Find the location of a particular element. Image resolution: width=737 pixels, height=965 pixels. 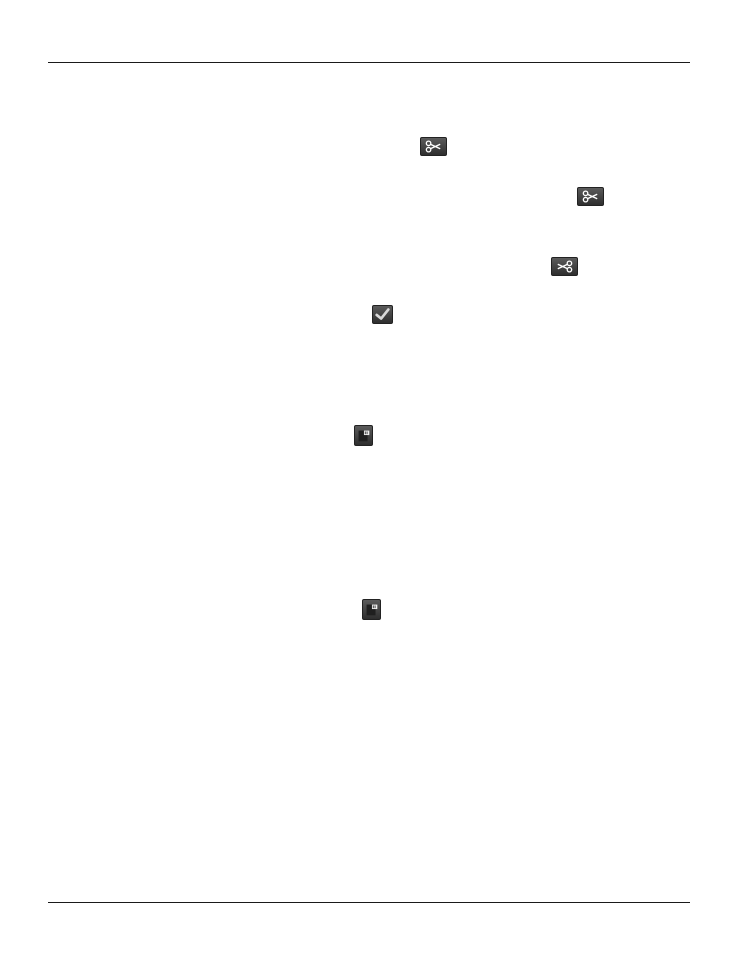

footer-rule is located at coordinates (369, 902).